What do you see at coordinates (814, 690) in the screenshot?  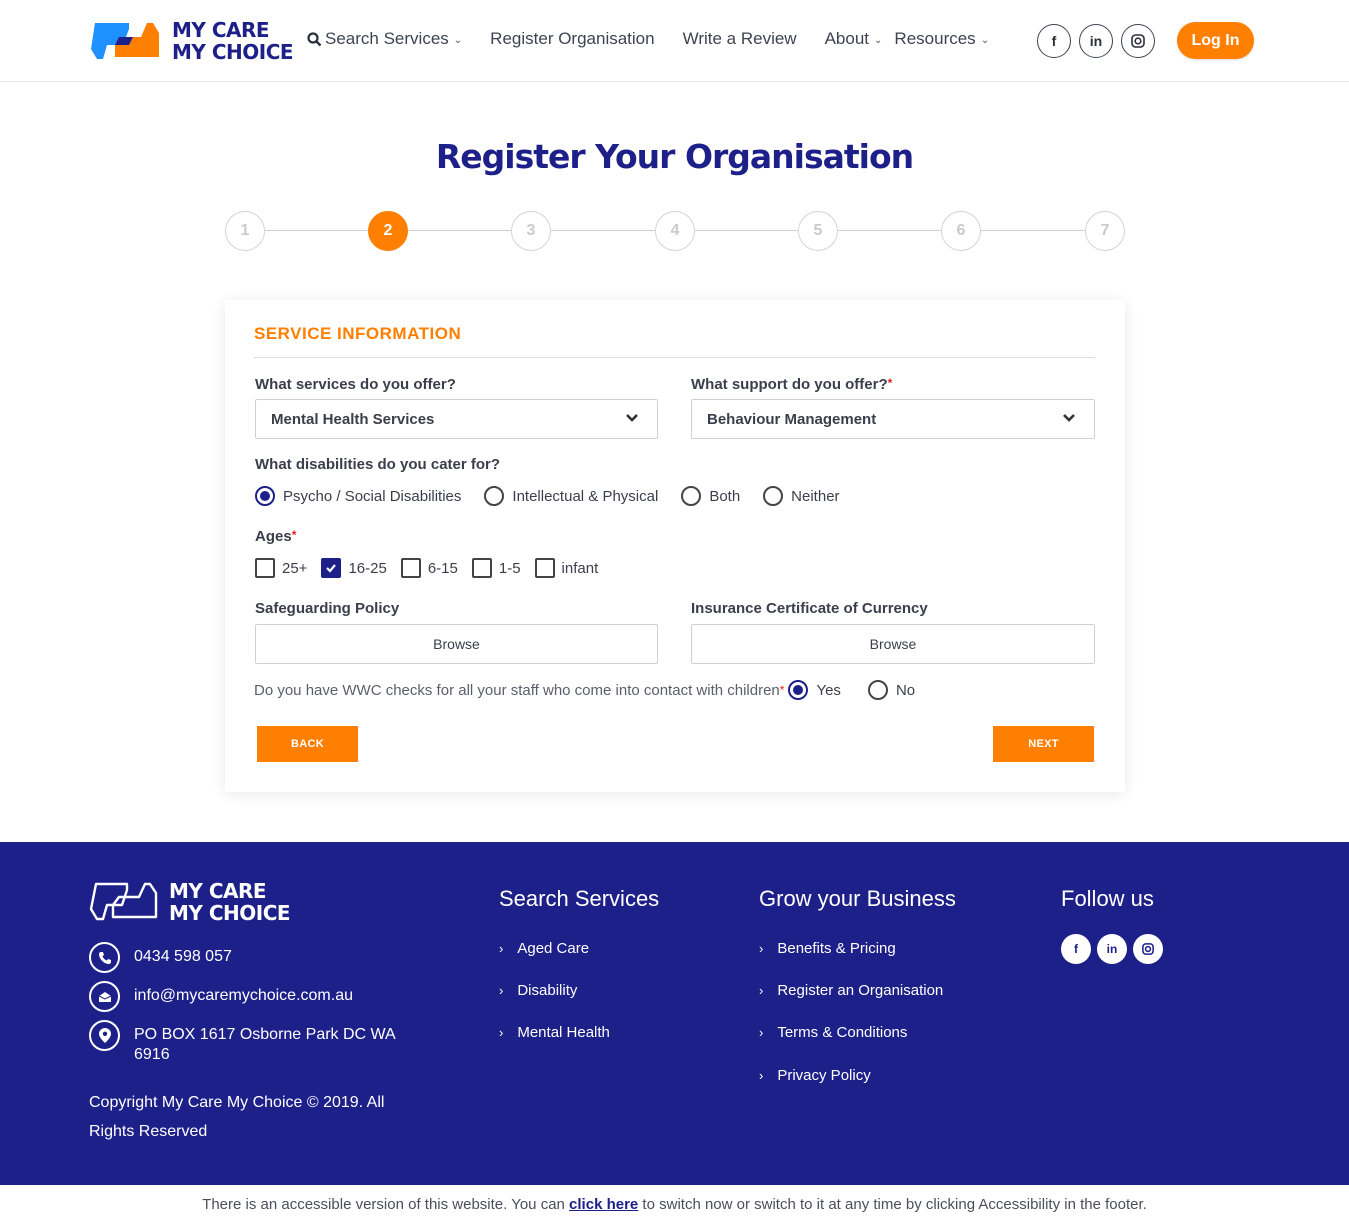 I see `radio-wwc-yes: Yes` at bounding box center [814, 690].